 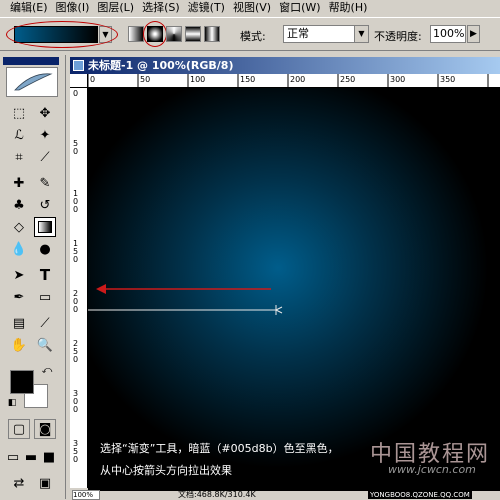 I want to click on full-screen-menu-mode-icon: ▬, so click(x=31, y=457).